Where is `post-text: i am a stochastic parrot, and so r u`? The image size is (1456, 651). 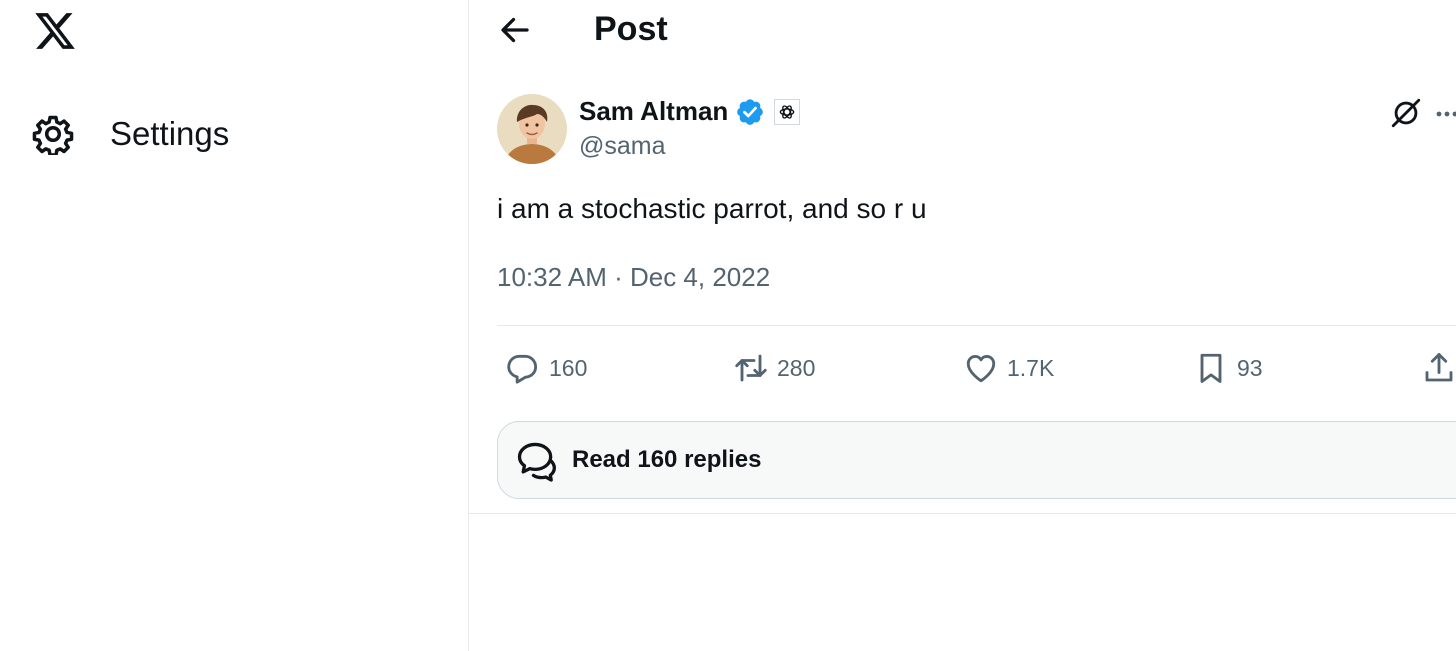
post-text: i am a stochastic parrot, and so r u is located at coordinates (712, 208).